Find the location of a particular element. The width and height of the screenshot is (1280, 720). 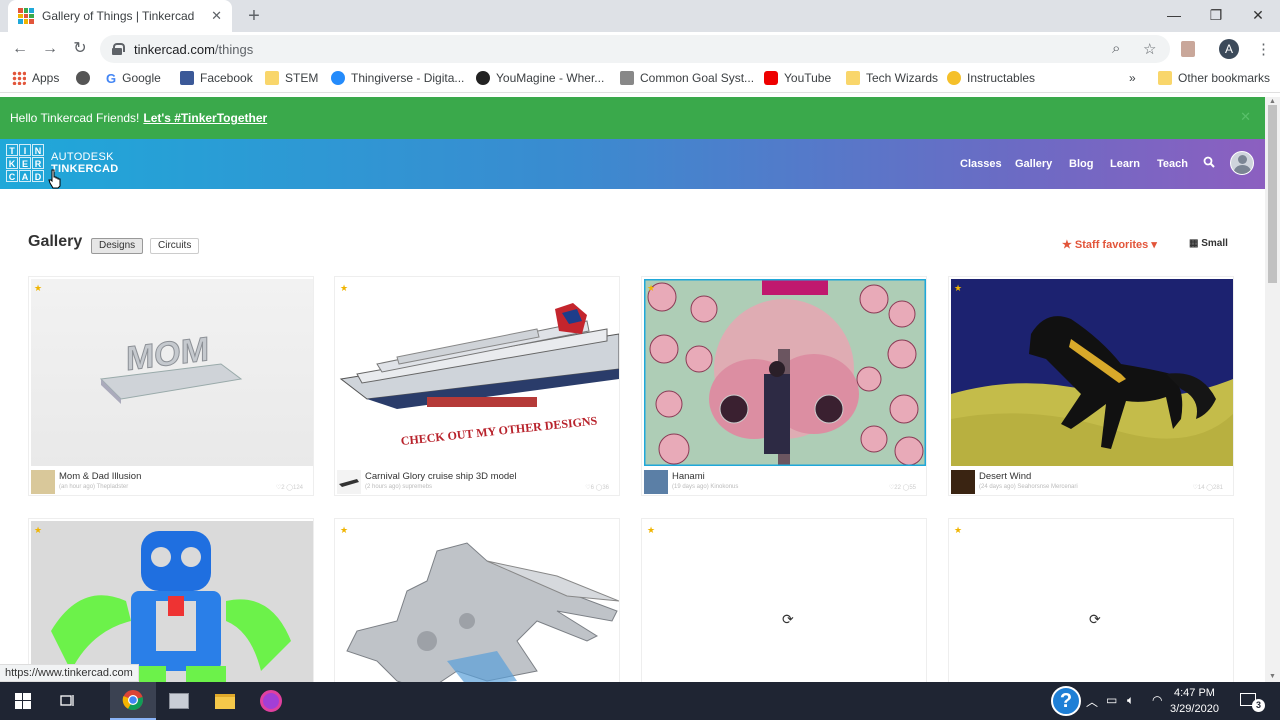

scroll-down-icon: ▼ is located at coordinates (1272, 676).